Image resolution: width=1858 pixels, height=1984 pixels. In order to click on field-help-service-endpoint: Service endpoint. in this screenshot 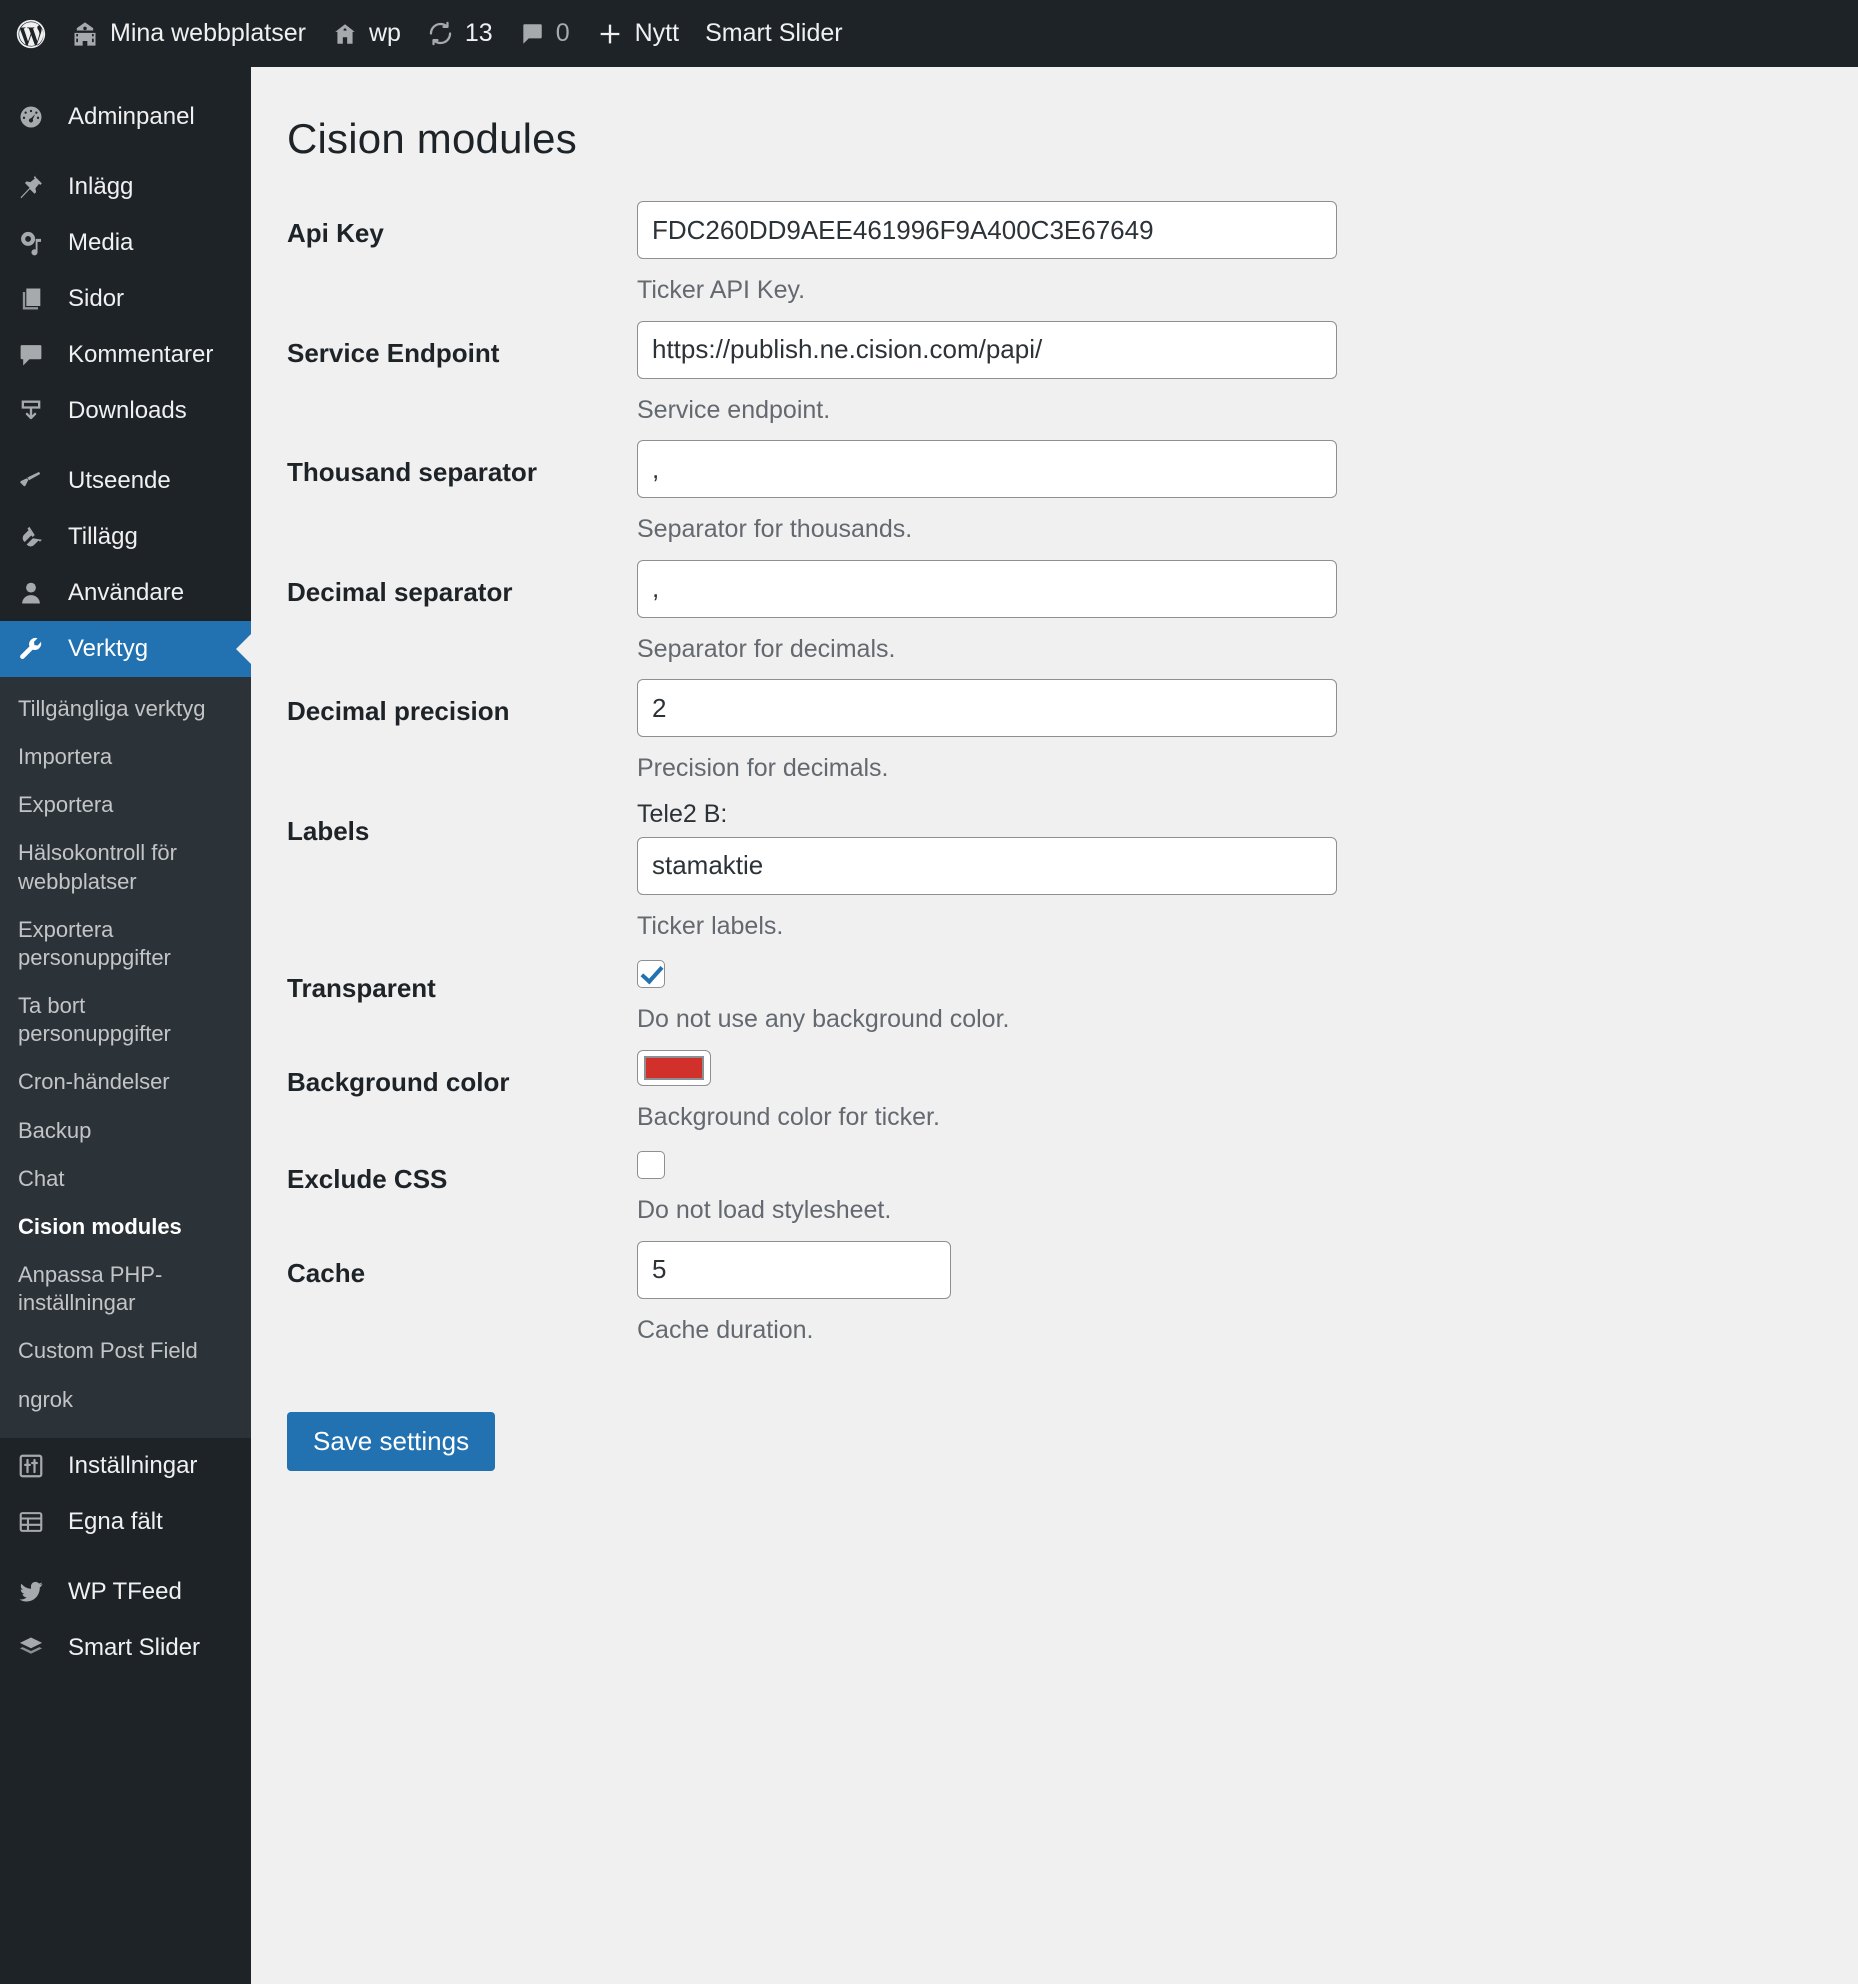, I will do `click(734, 409)`.